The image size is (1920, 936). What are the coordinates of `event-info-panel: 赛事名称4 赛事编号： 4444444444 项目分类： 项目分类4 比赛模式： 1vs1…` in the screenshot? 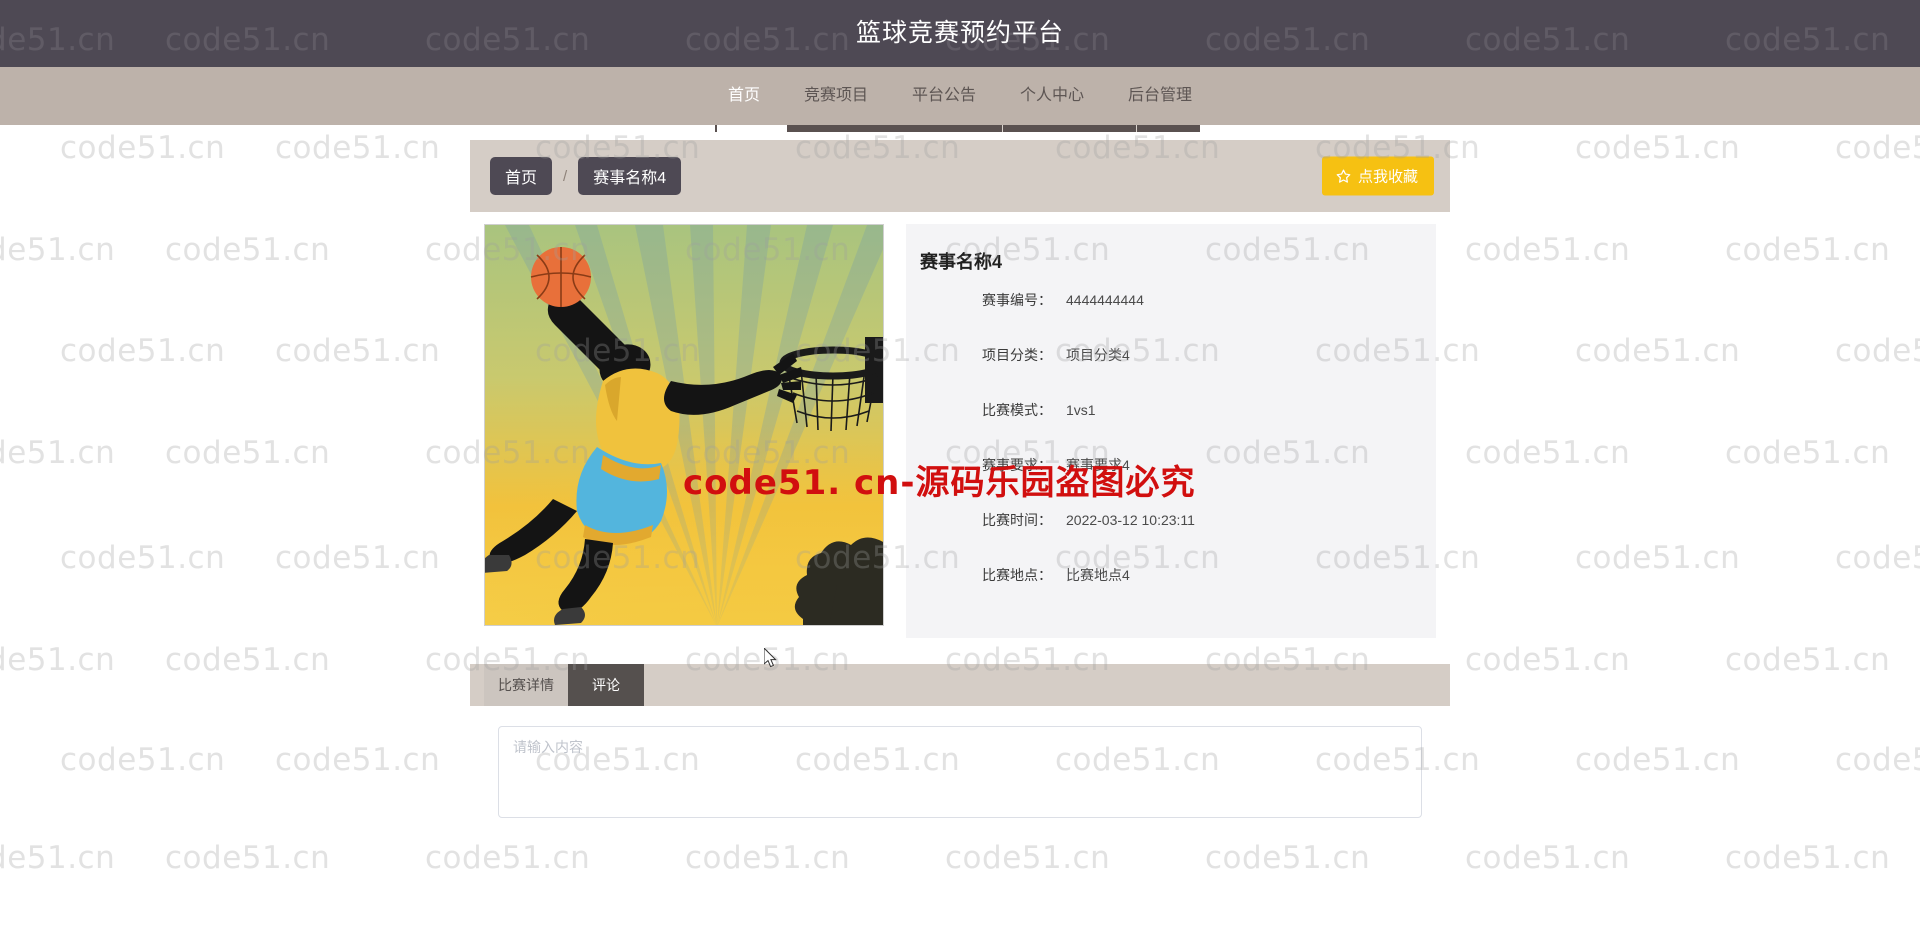 It's located at (1171, 431).